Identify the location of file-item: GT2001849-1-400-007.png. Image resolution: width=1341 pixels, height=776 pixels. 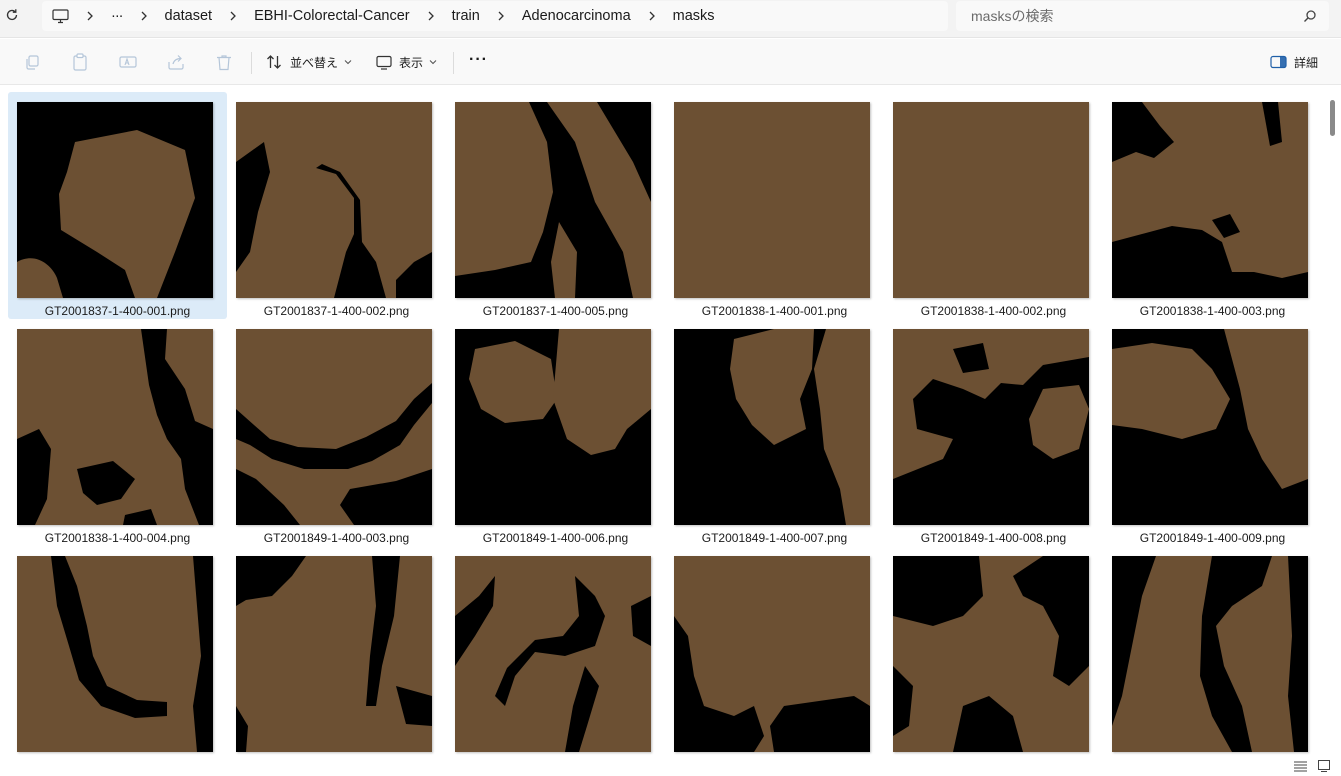
(774, 432).